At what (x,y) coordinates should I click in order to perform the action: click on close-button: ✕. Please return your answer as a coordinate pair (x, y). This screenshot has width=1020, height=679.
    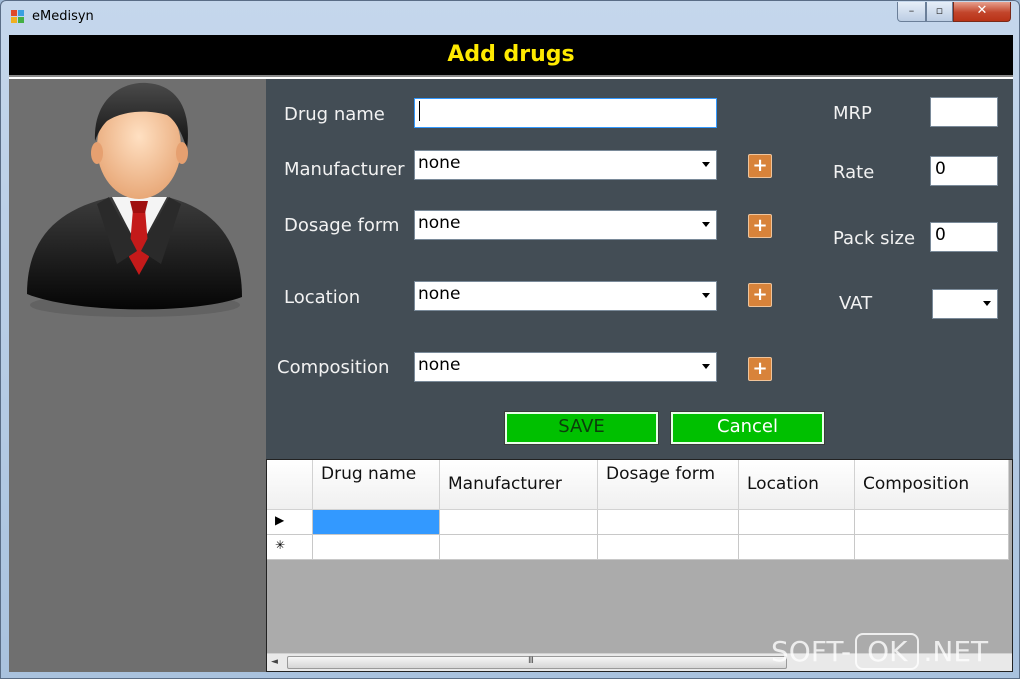
    Looking at the image, I should click on (982, 12).